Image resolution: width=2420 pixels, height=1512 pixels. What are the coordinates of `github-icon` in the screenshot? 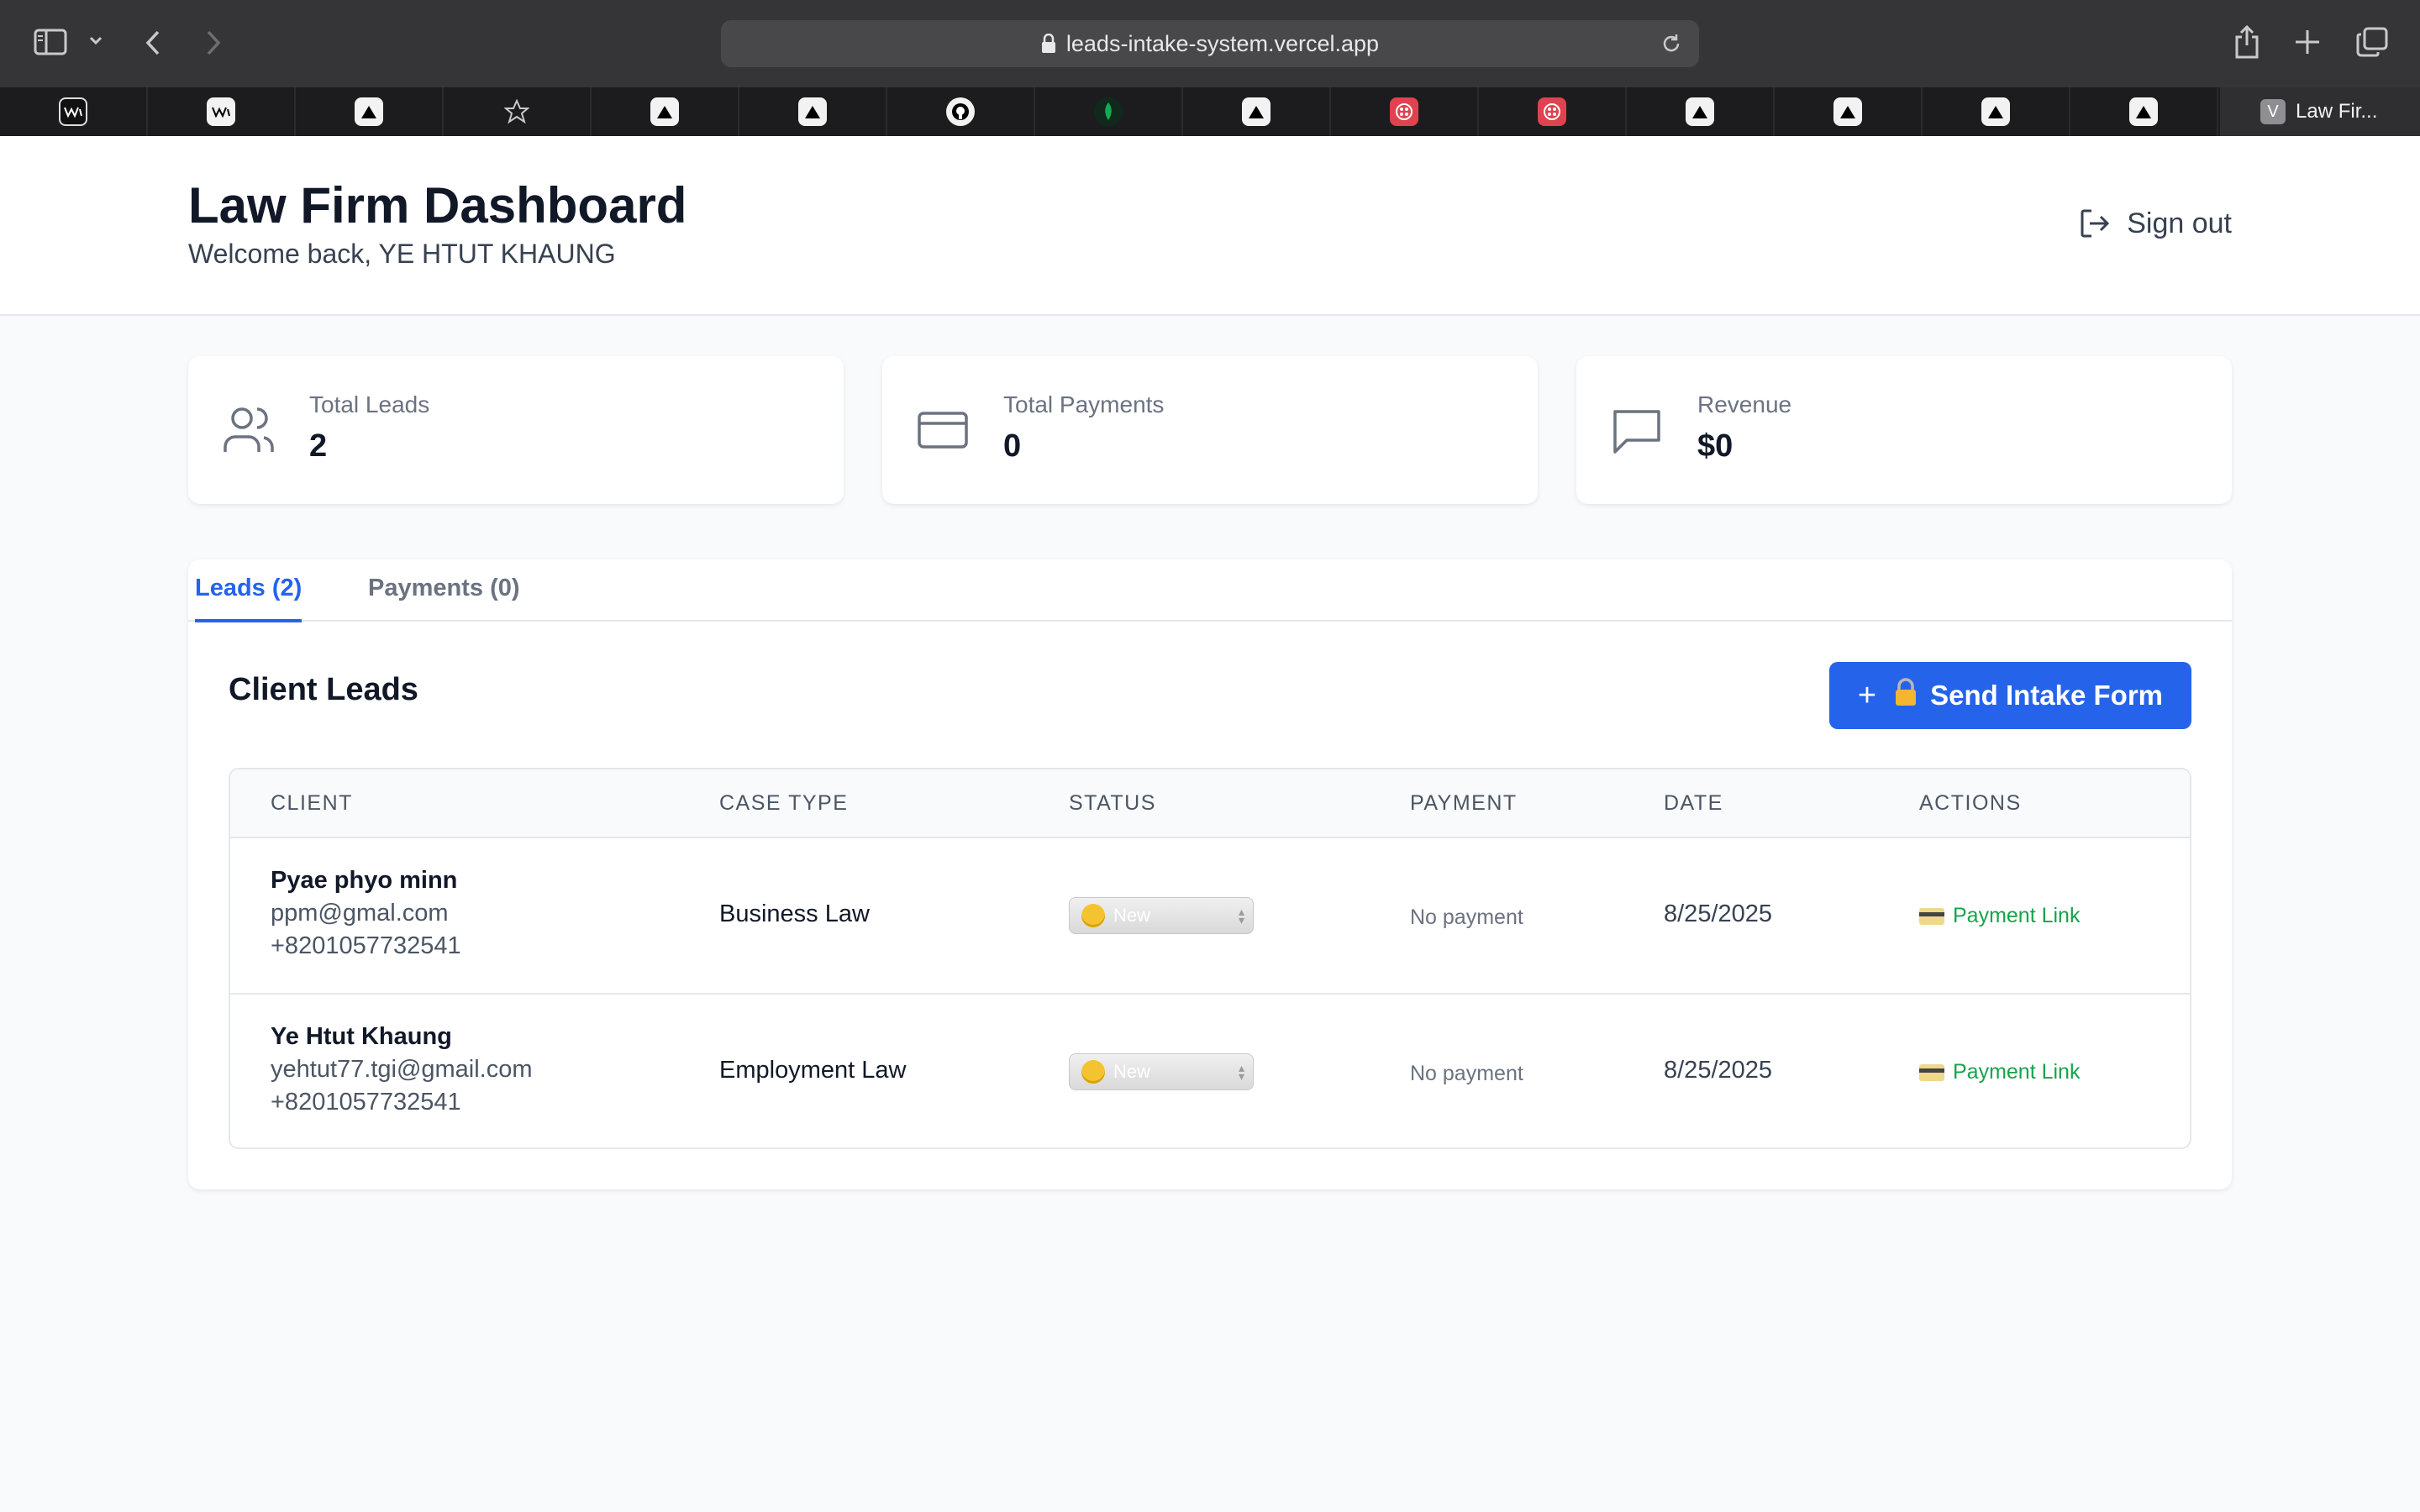 It's located at (961, 111).